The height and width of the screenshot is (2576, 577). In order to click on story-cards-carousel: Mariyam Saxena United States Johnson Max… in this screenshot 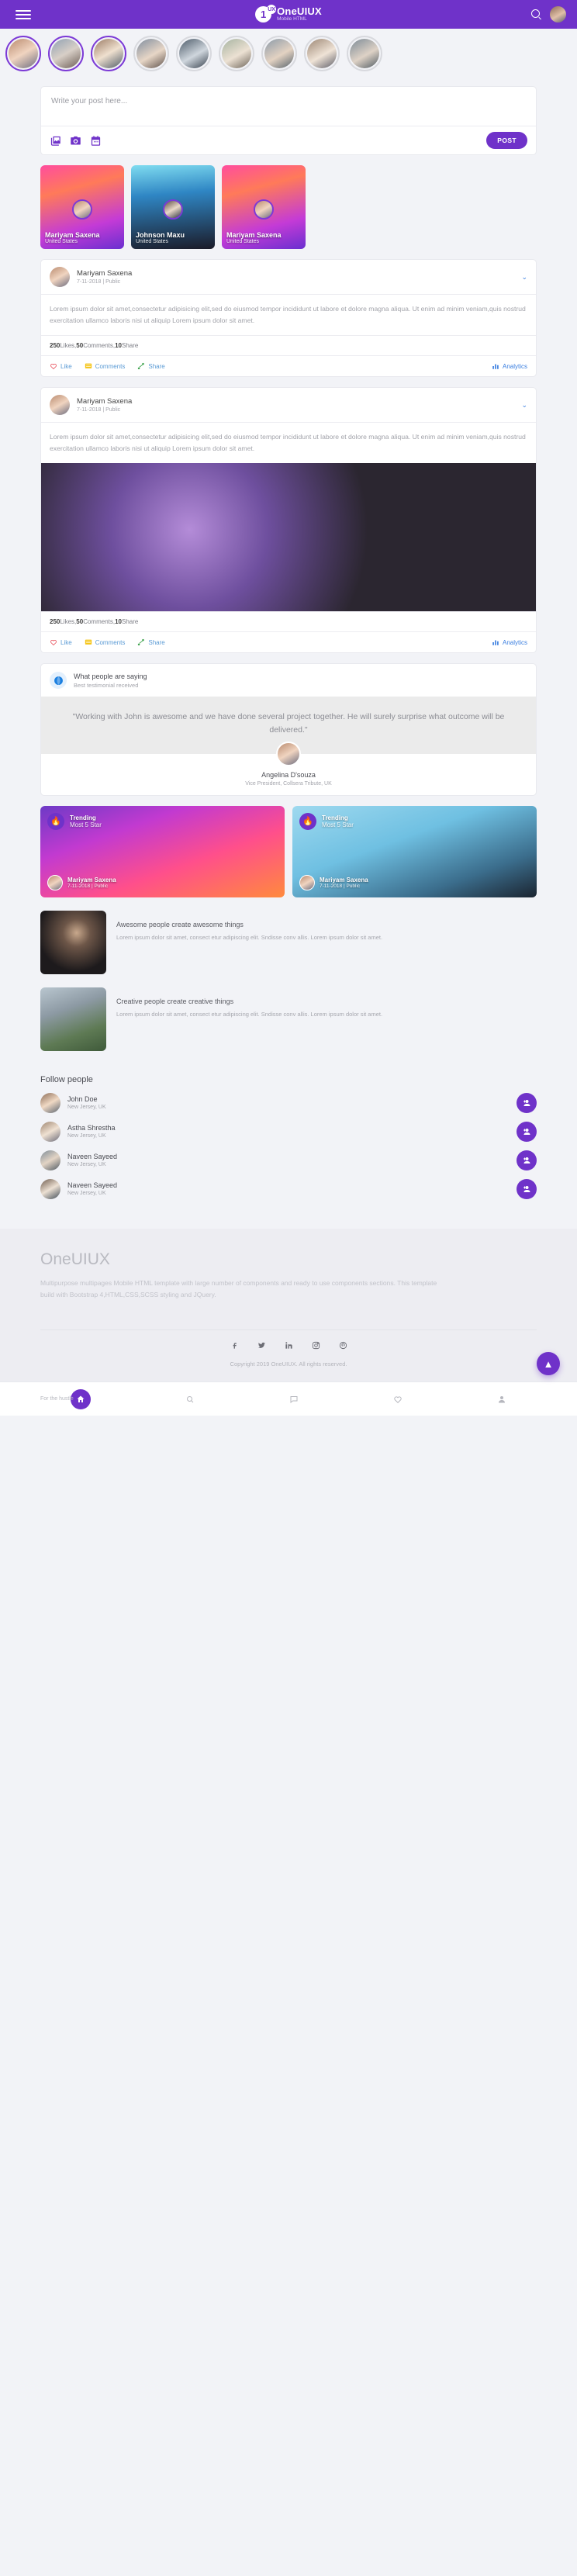, I will do `click(288, 207)`.